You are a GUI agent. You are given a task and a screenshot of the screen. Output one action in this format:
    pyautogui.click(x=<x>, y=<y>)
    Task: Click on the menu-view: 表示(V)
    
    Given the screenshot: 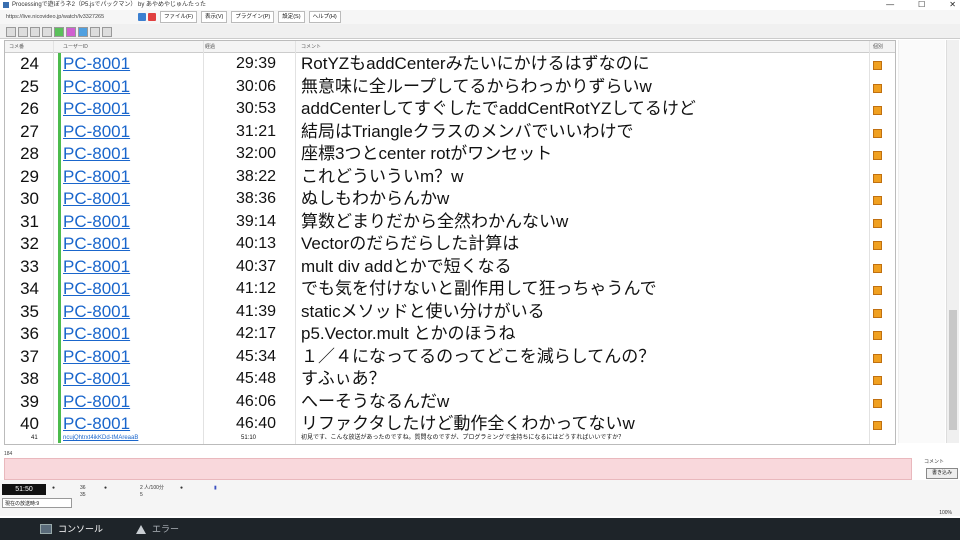 What is the action you would take?
    pyautogui.click(x=214, y=17)
    